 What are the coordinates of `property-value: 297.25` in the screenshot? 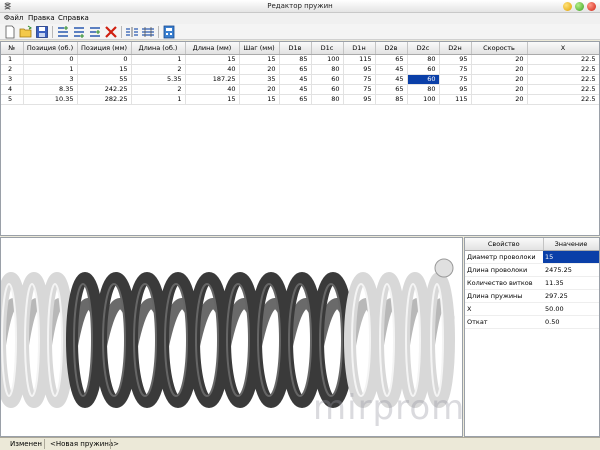 It's located at (571, 296).